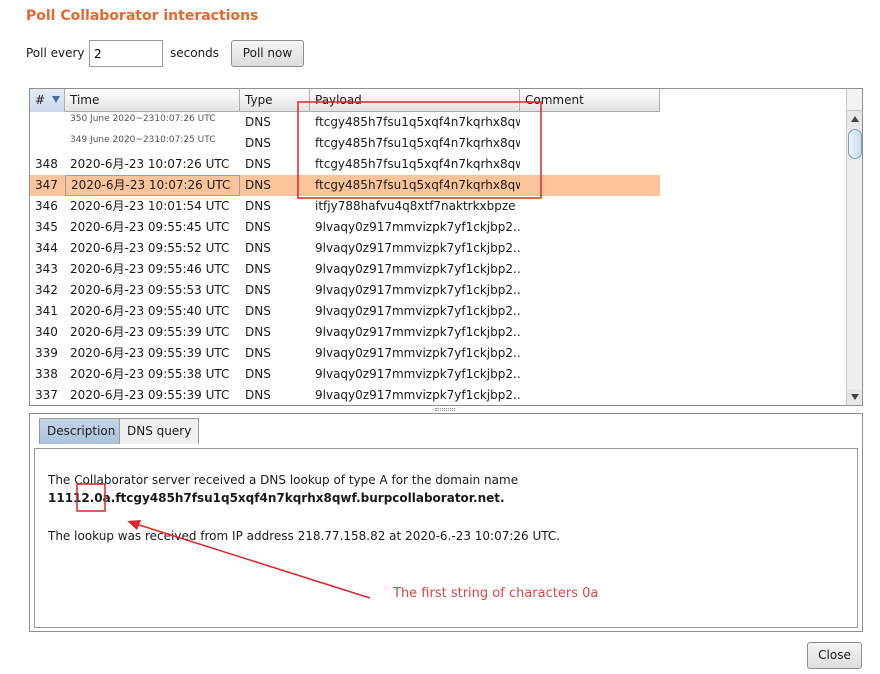 The height and width of the screenshot is (674, 880). I want to click on cell-time: 2020-6月-23 10:01:54 UTC, so click(150, 206).